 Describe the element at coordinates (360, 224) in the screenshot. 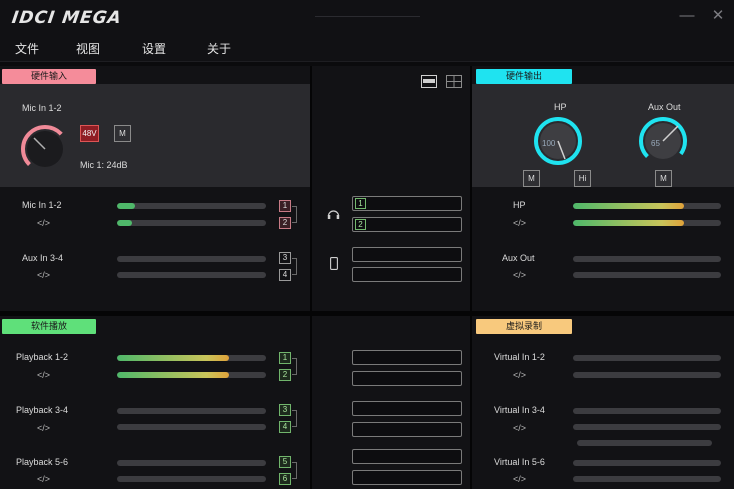

I see `hp-route-number: 2` at that location.